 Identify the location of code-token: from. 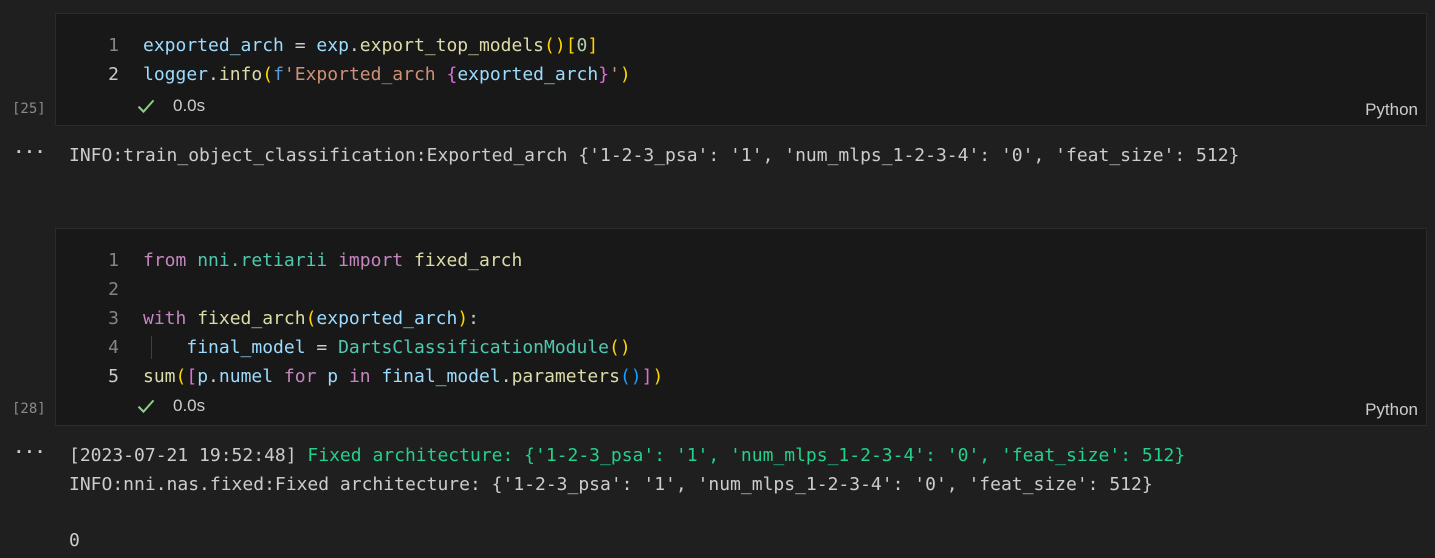
(165, 260).